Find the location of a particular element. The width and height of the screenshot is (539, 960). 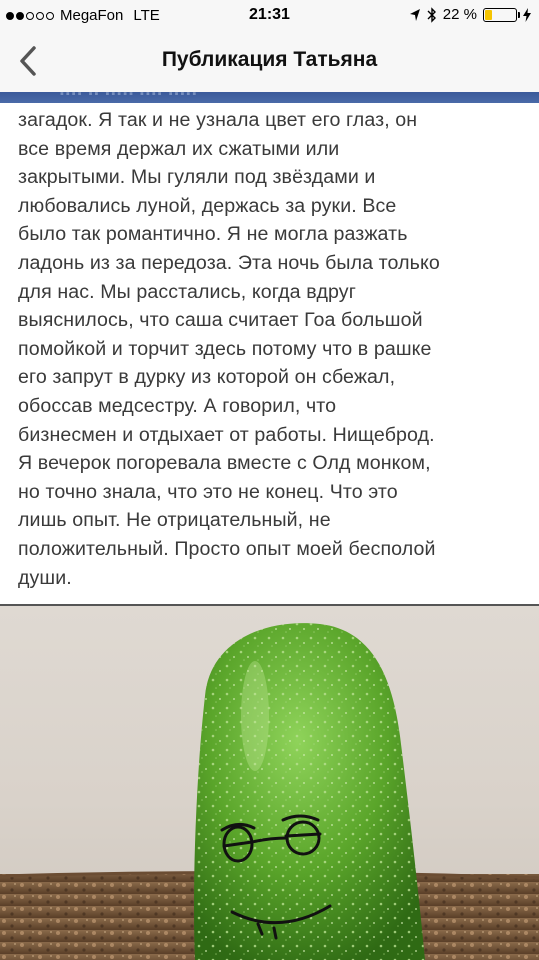

post-text-line: все время держал их сжатыми или is located at coordinates (179, 148).